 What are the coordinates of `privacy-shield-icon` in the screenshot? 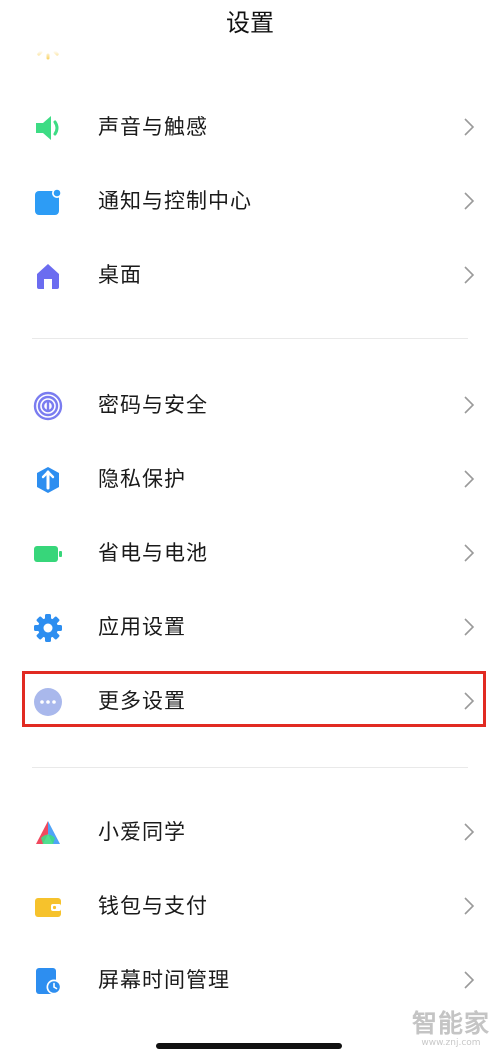 It's located at (48, 480).